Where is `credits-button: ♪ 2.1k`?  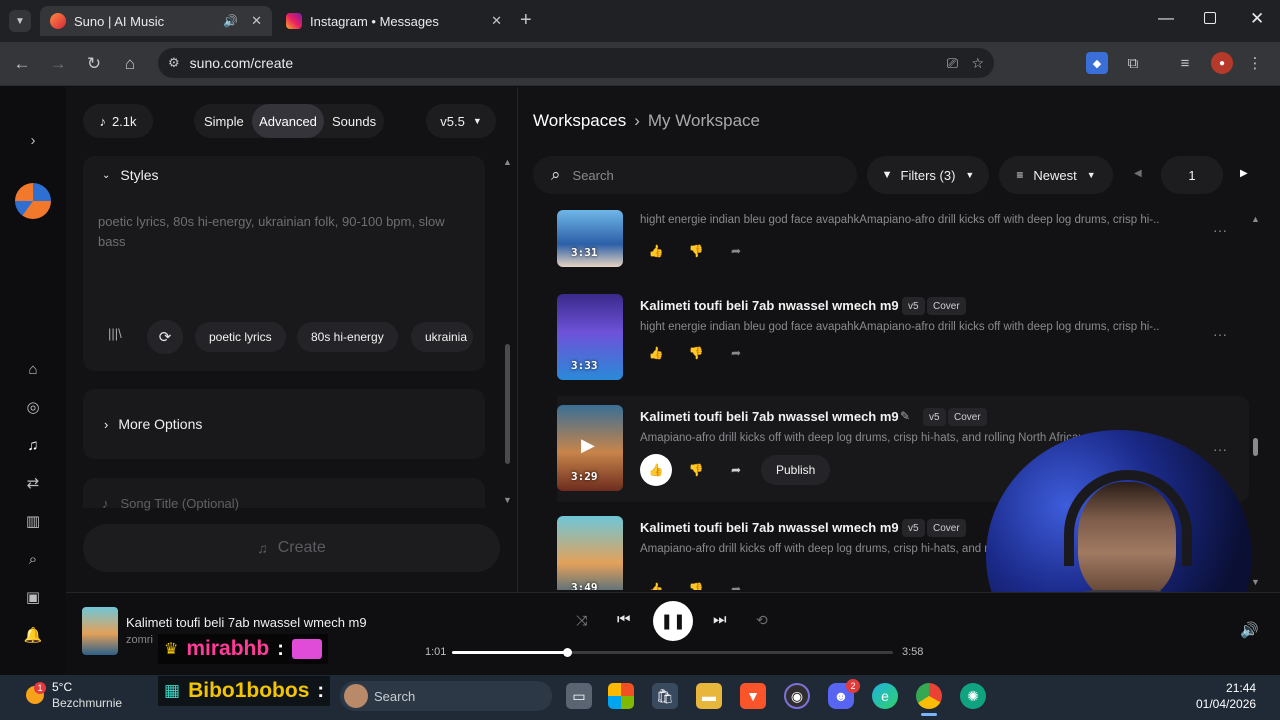
credits-button: ♪ 2.1k is located at coordinates (118, 121).